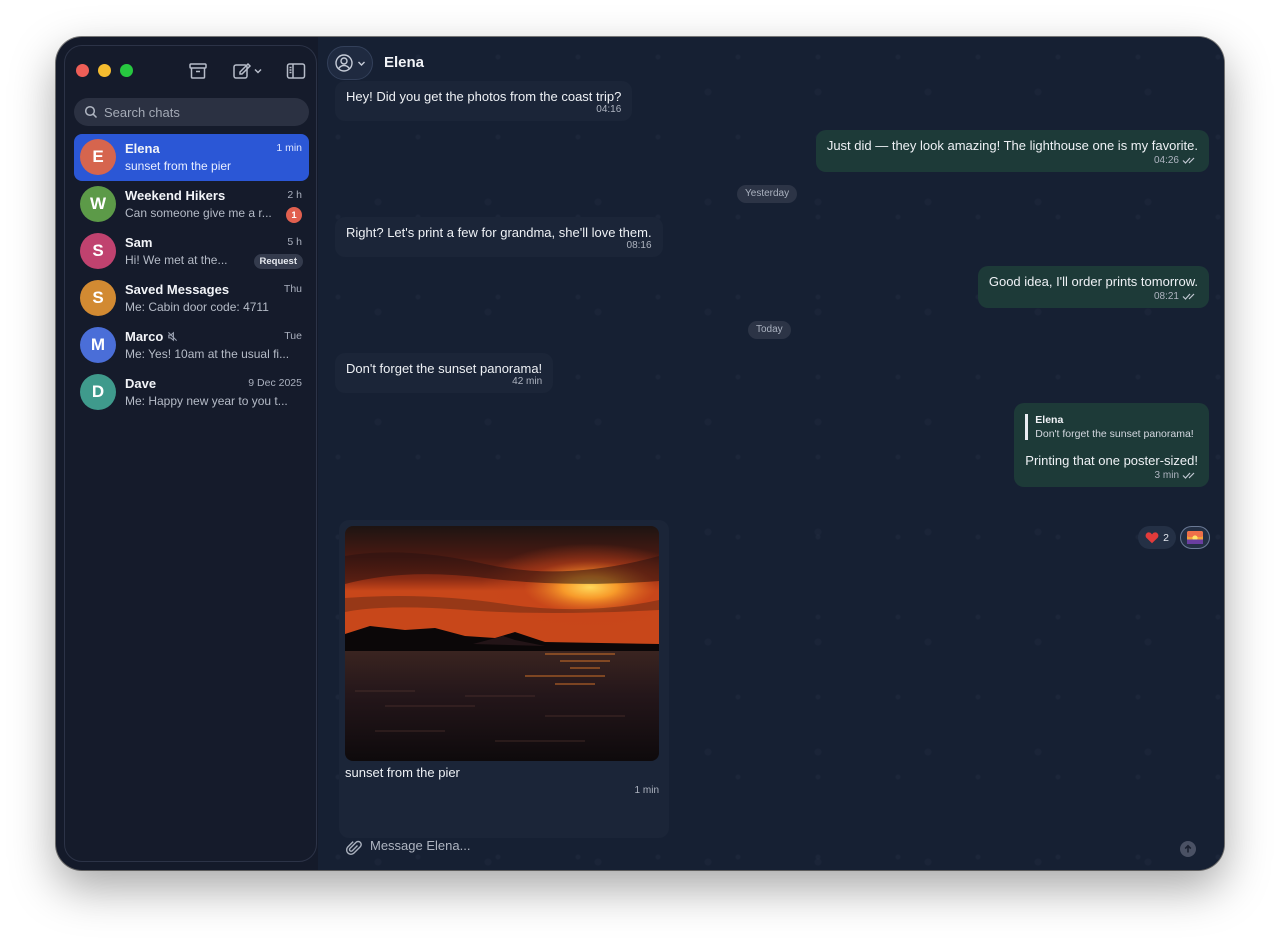 Image resolution: width=1280 pixels, height=944 pixels. Describe the element at coordinates (361, 63) in the screenshot. I see `chevron-down-icon` at that location.